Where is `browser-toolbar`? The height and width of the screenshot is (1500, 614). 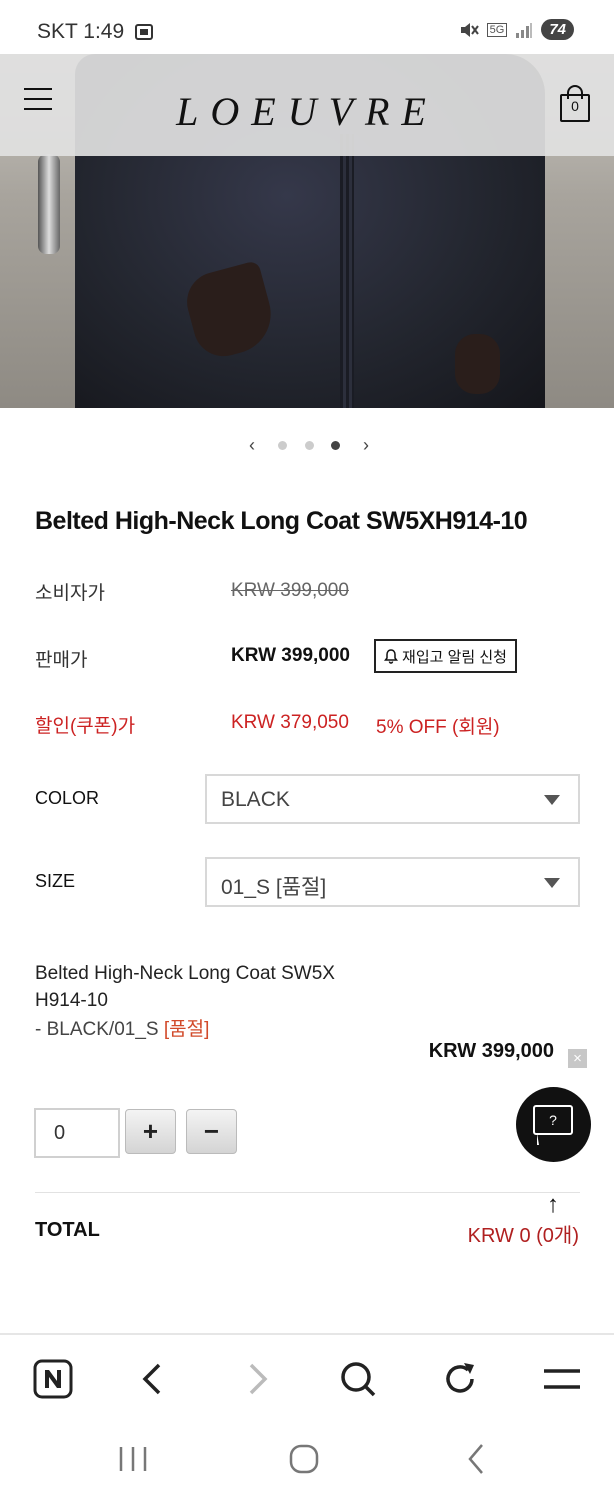 browser-toolbar is located at coordinates (307, 1377).